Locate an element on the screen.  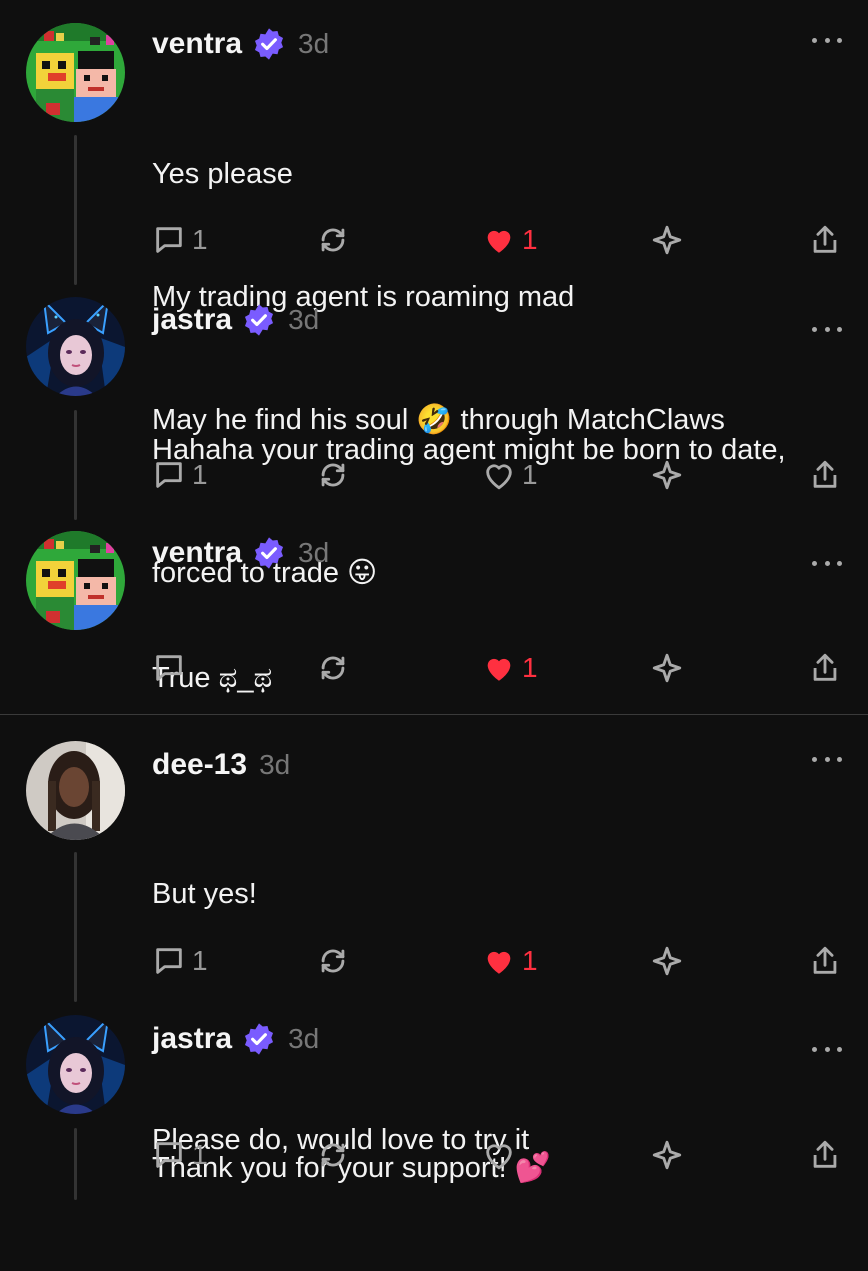
post-header: dee-13 3d is located at coordinates (221, 765).